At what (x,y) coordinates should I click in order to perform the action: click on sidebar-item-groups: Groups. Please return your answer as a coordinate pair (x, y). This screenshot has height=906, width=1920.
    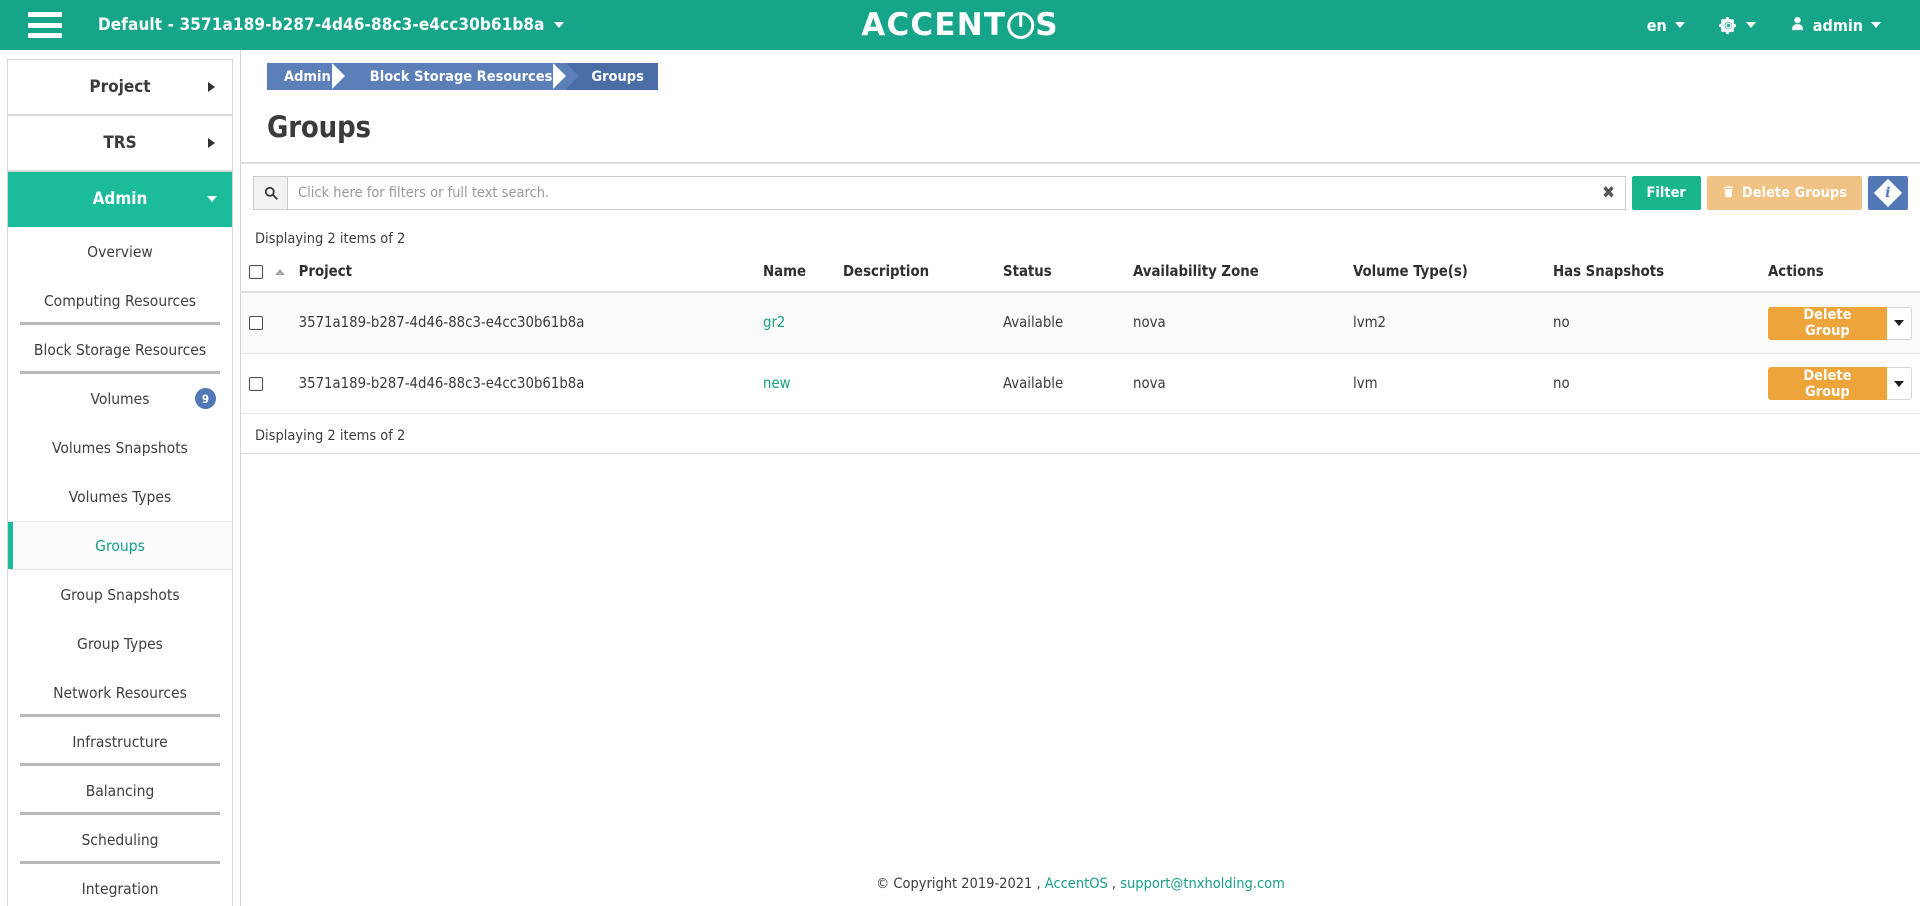
    Looking at the image, I should click on (120, 545).